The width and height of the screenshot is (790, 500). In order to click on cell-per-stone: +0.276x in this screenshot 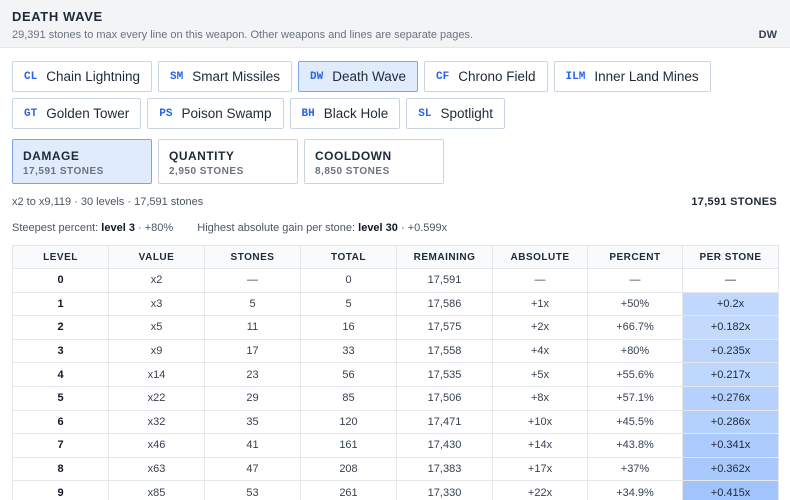, I will do `click(730, 398)`.